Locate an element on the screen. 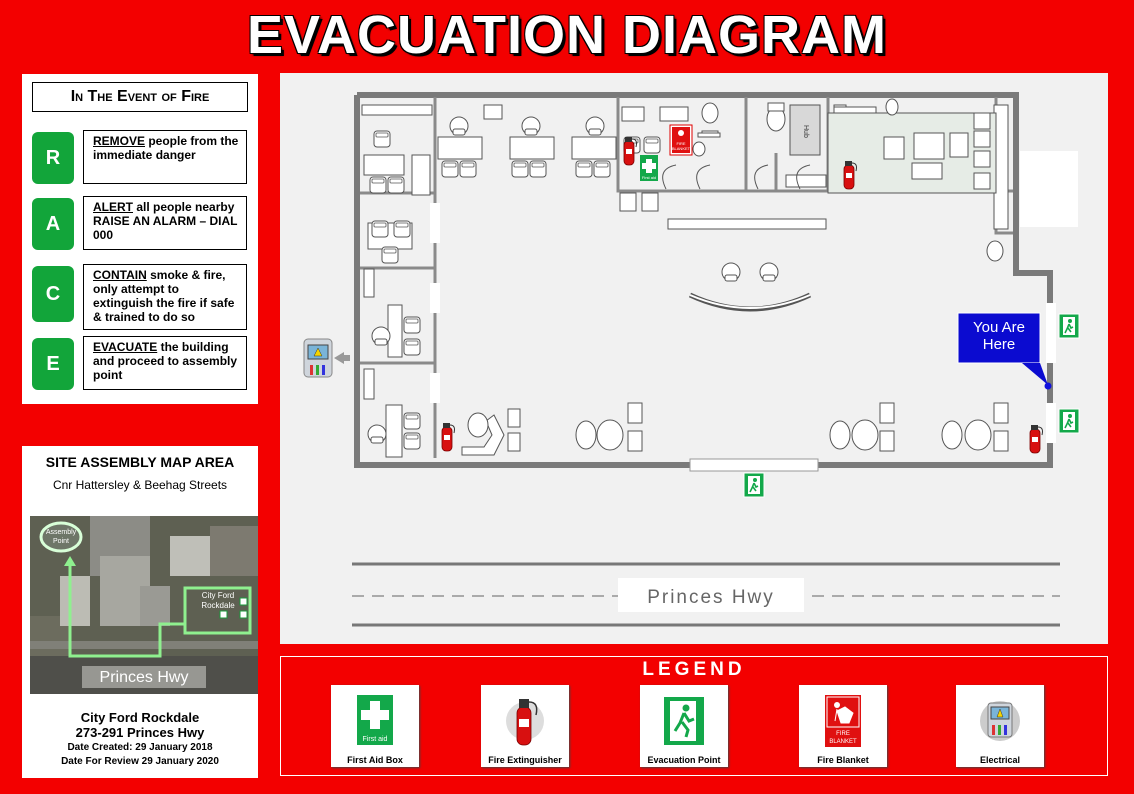 The image size is (1134, 794). page-title: EVACUATION DIAGRAM is located at coordinates (567, 35).